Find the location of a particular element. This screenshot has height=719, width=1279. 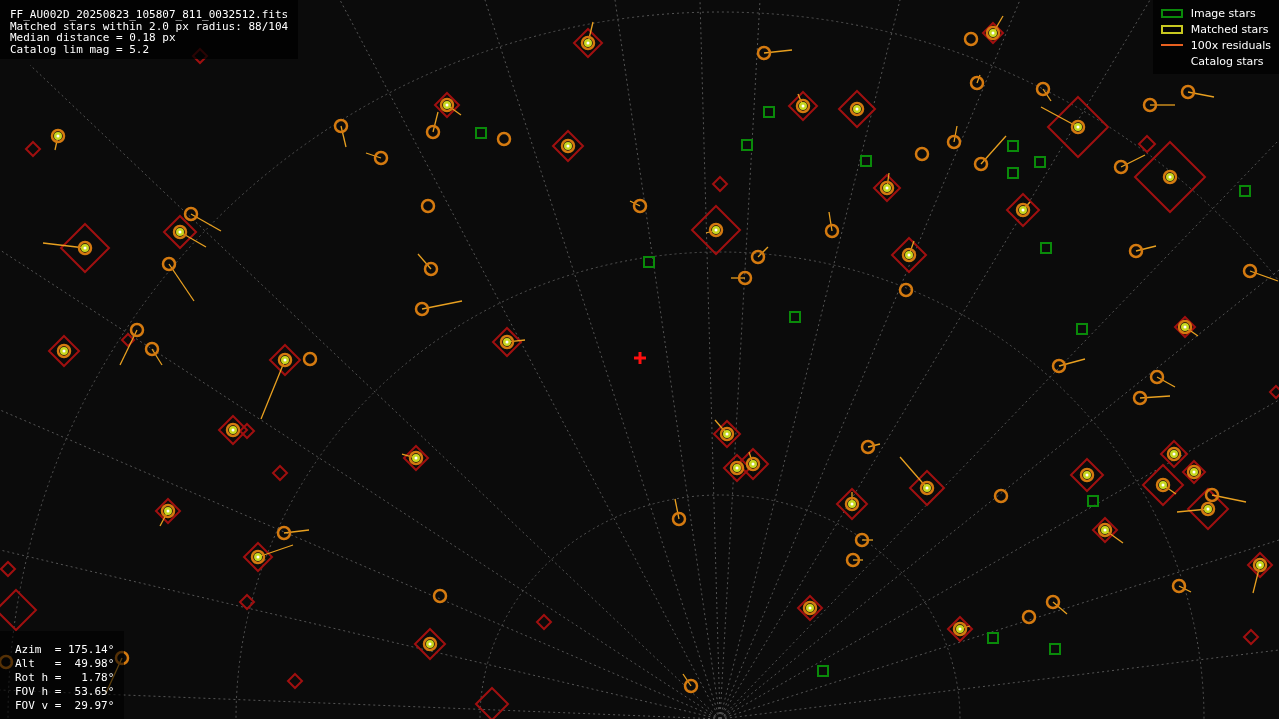

legend-line-icon is located at coordinates (1171, 45).